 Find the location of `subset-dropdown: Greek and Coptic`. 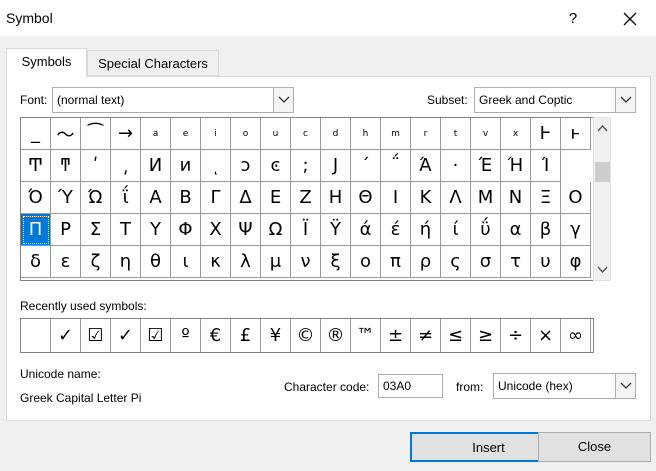

subset-dropdown: Greek and Coptic is located at coordinates (555, 100).